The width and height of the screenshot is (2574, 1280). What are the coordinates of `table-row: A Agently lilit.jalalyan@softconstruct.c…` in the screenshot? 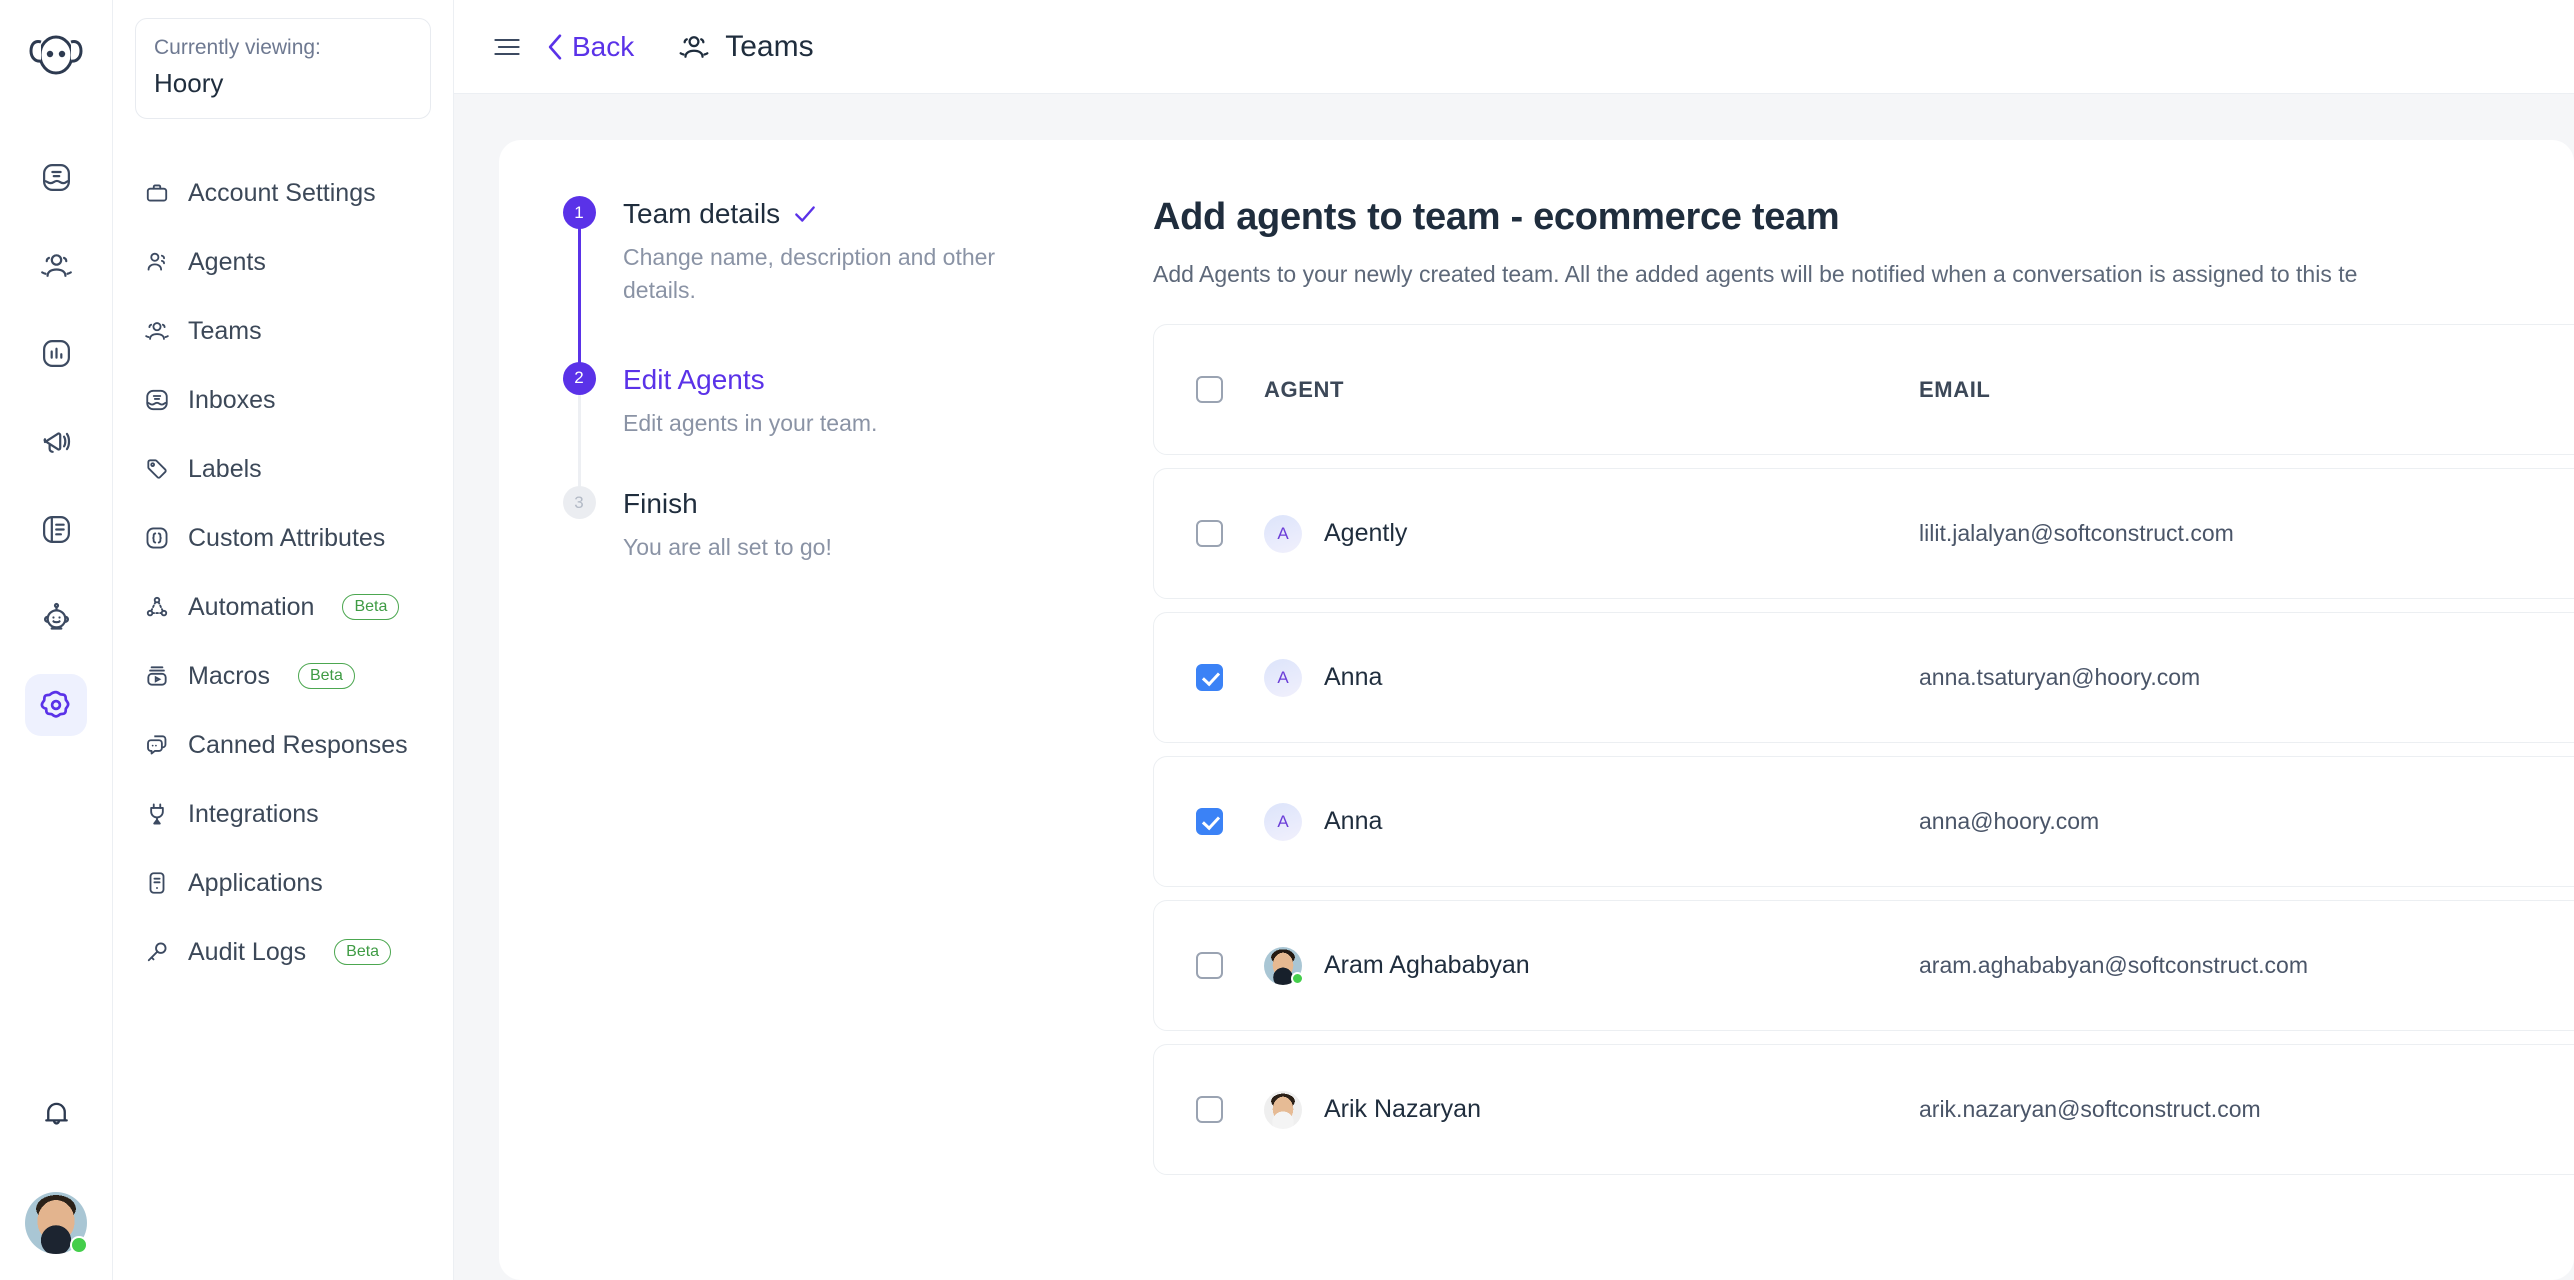 It's located at (1863, 533).